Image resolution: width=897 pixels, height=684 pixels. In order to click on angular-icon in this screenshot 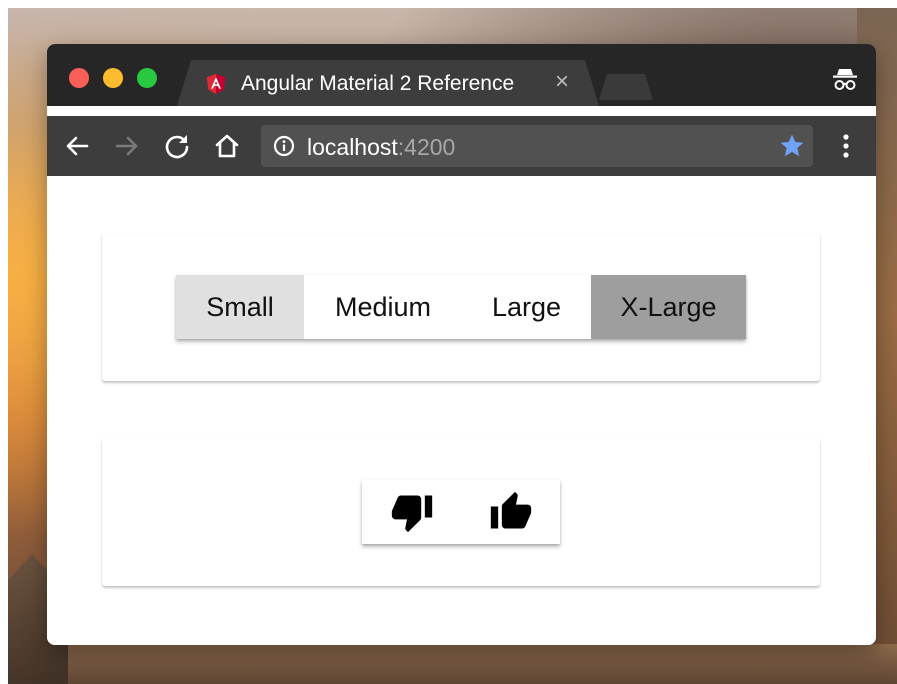, I will do `click(216, 84)`.